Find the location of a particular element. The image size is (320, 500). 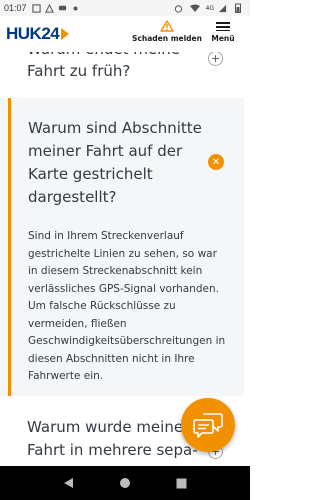

logo-arrow-icon is located at coordinates (65, 34).